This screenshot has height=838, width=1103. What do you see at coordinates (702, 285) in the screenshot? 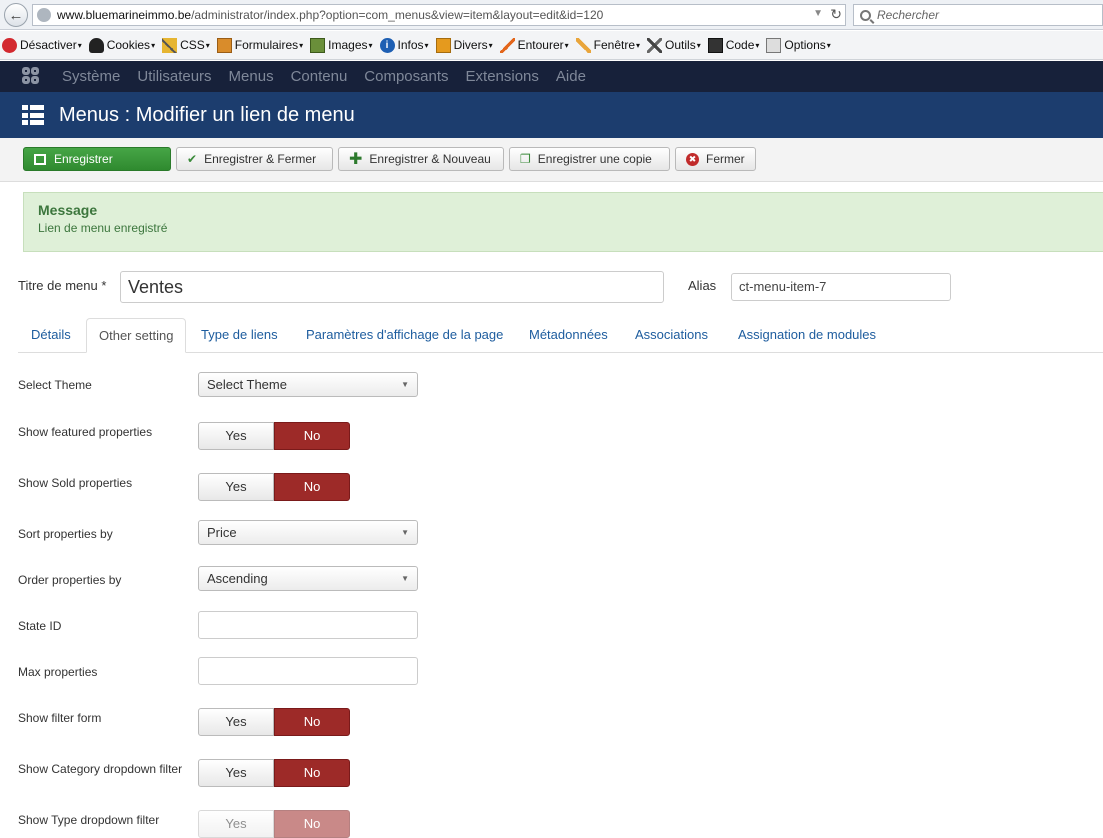
I see `alias-label: Alias` at bounding box center [702, 285].